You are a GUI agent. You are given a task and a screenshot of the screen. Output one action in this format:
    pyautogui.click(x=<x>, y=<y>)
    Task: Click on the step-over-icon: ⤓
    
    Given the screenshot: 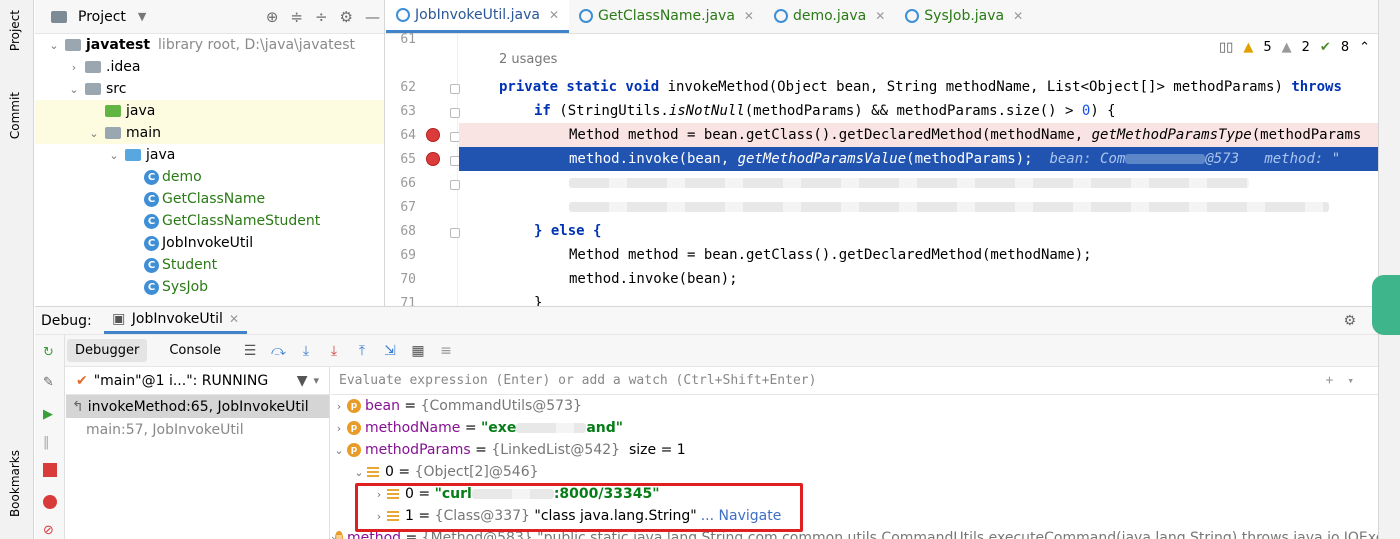 What is the action you would take?
    pyautogui.click(x=306, y=351)
    